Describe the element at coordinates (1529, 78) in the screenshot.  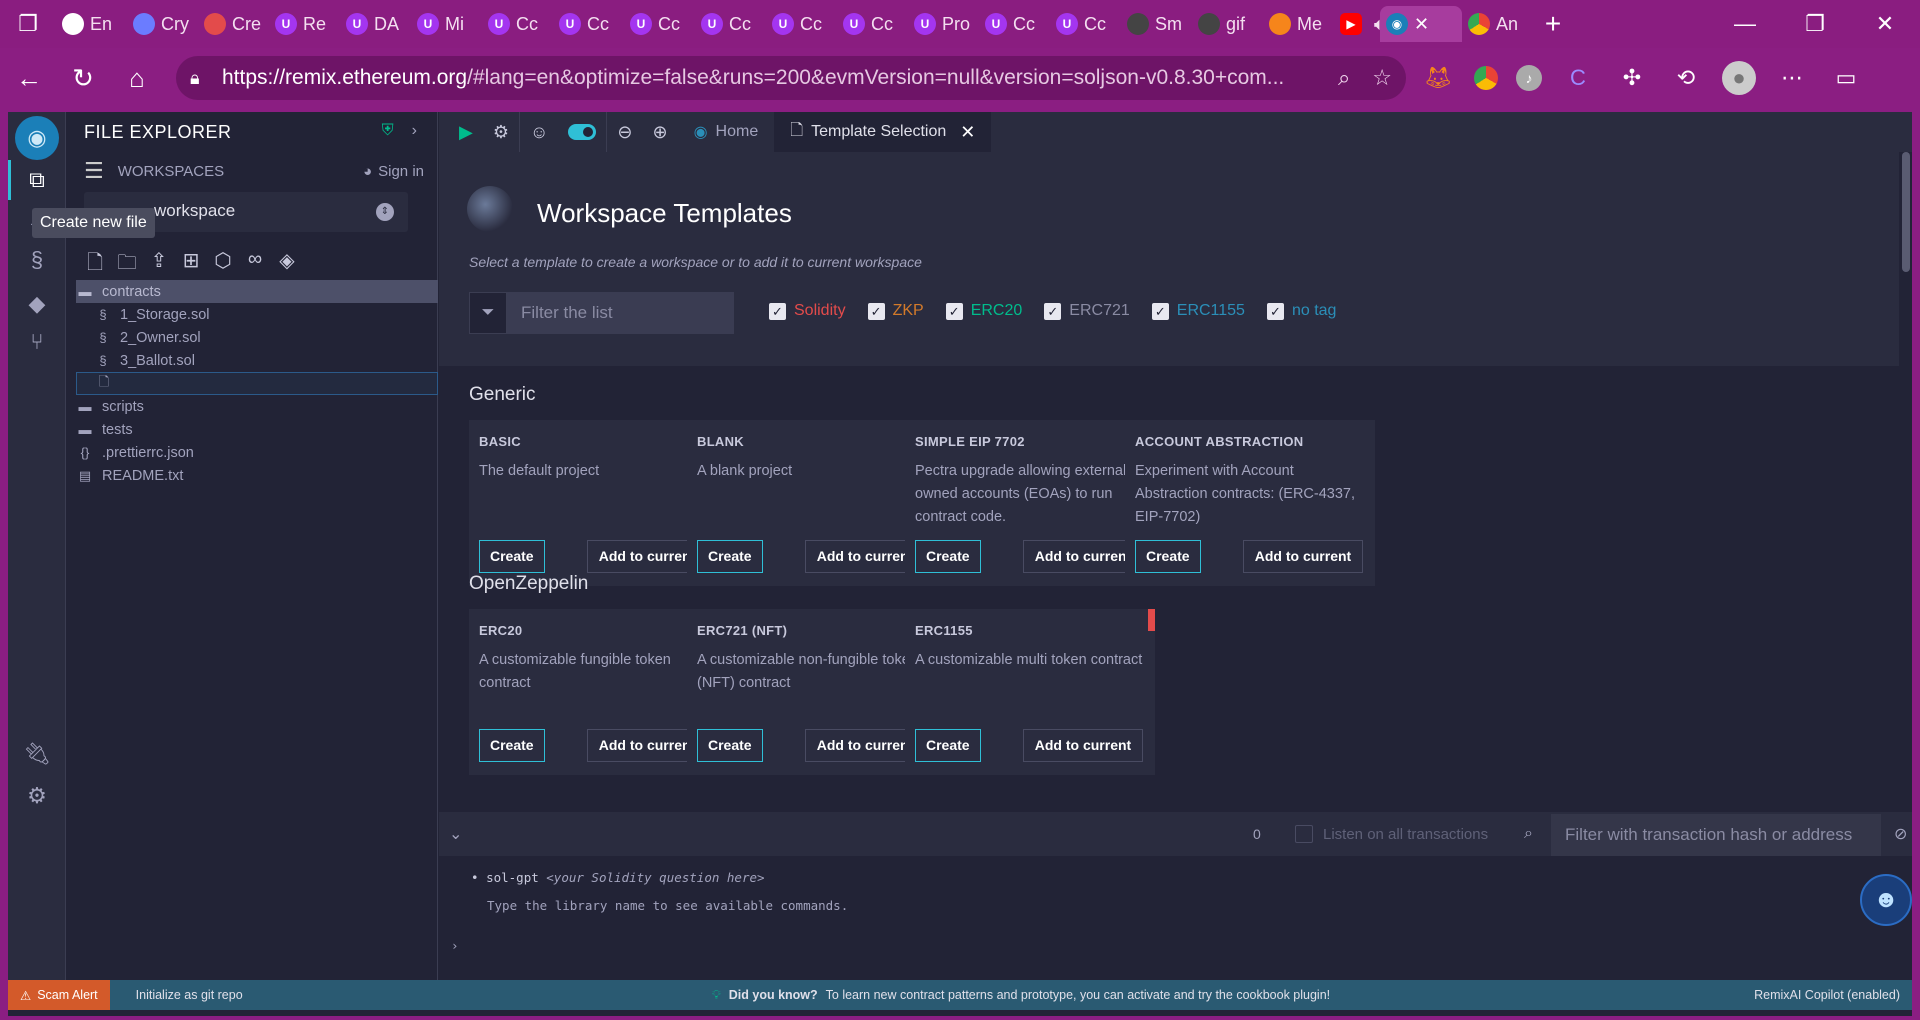
I see `music-icon: ♪` at that location.